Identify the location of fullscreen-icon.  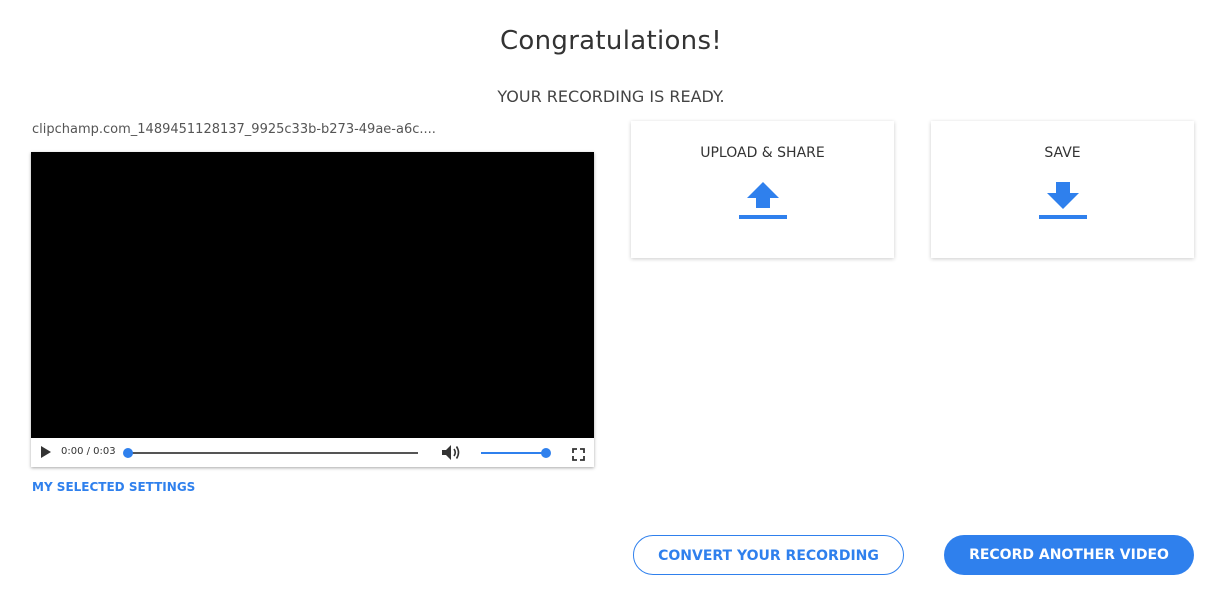
(578, 455).